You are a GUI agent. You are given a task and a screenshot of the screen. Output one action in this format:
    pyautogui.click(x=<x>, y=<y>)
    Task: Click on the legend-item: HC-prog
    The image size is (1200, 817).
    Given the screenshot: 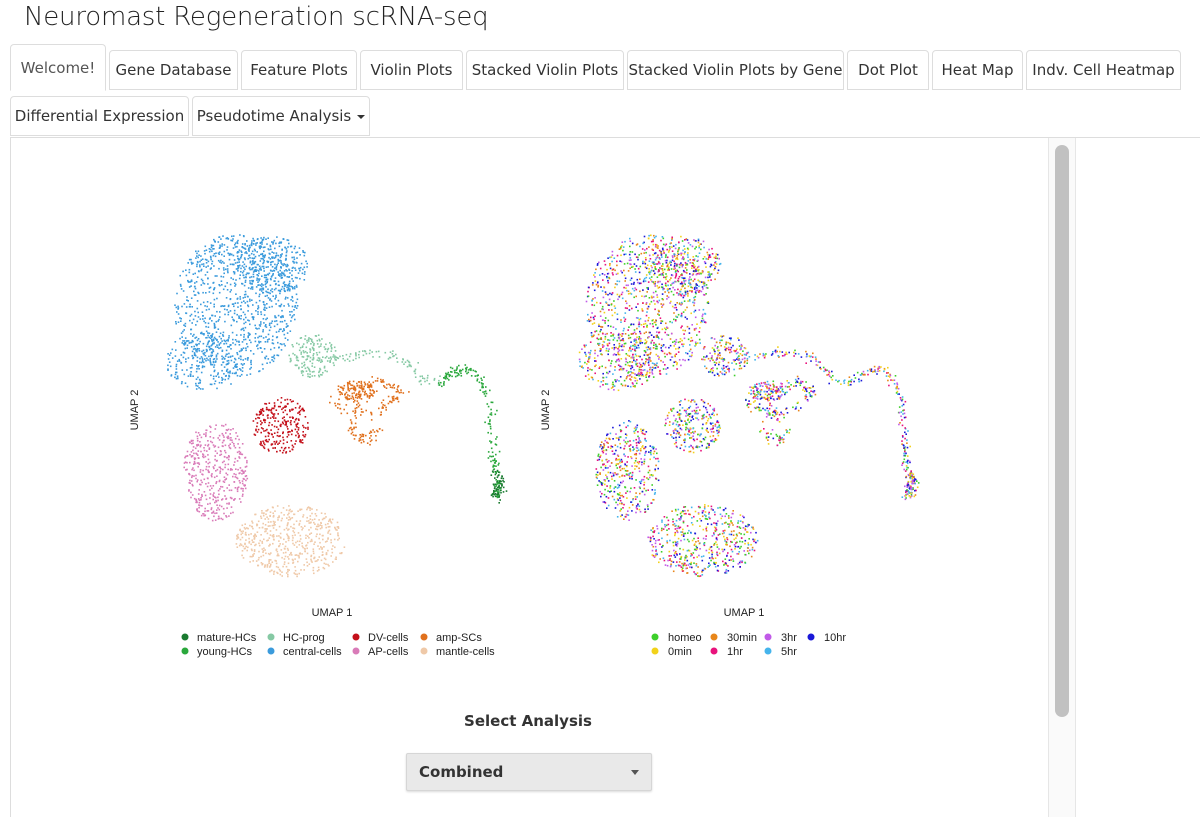 What is the action you would take?
    pyautogui.click(x=296, y=638)
    